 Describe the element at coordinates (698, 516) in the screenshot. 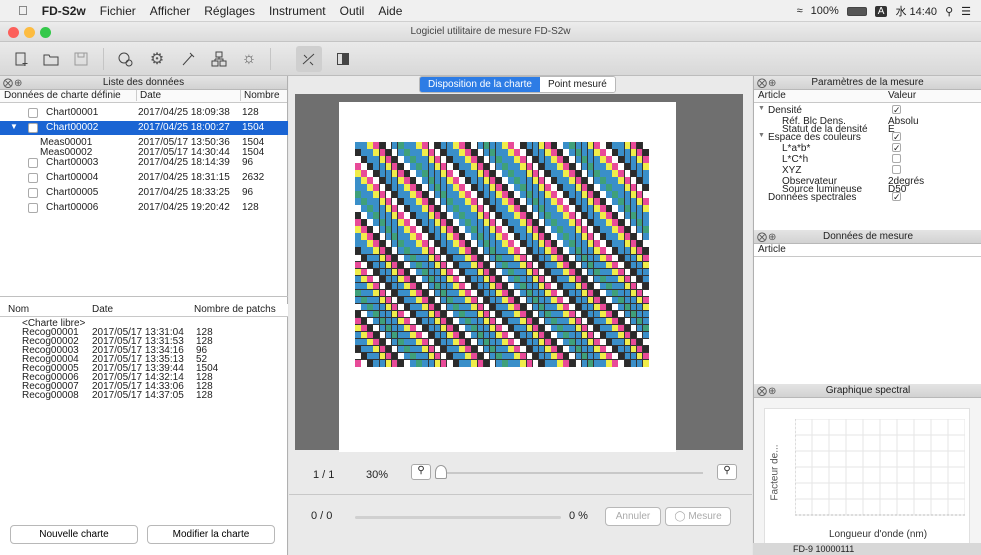

I see `measure-button: ◯ Mesure` at that location.